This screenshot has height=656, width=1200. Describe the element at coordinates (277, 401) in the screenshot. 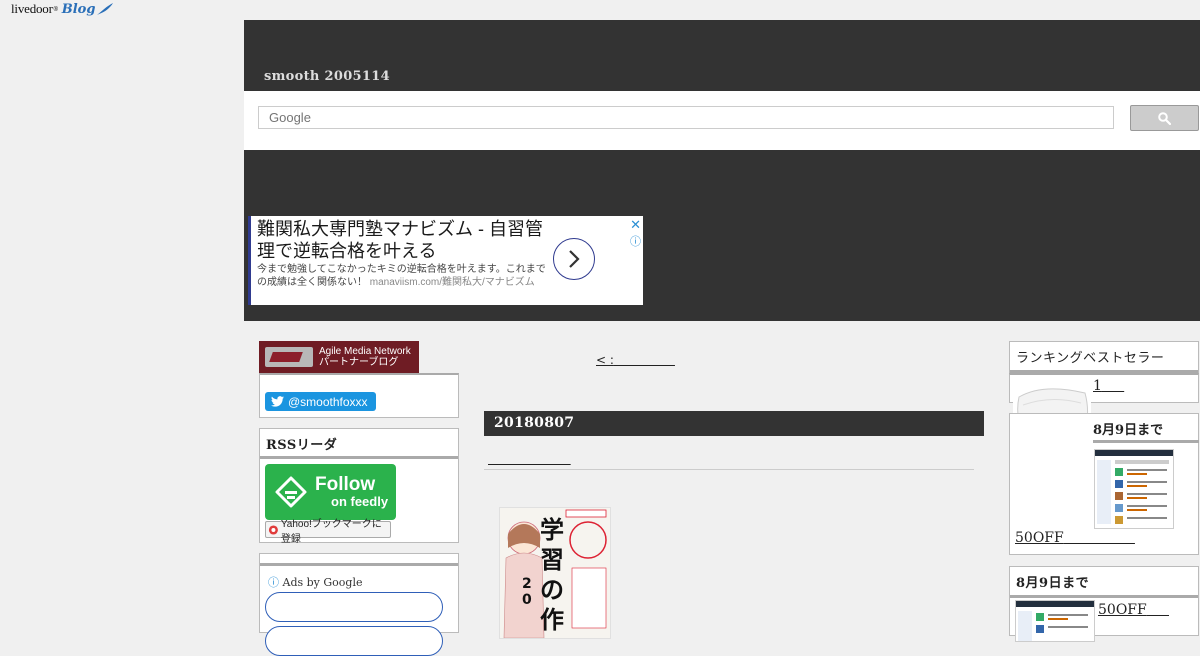

I see `twitter-bird-icon` at that location.